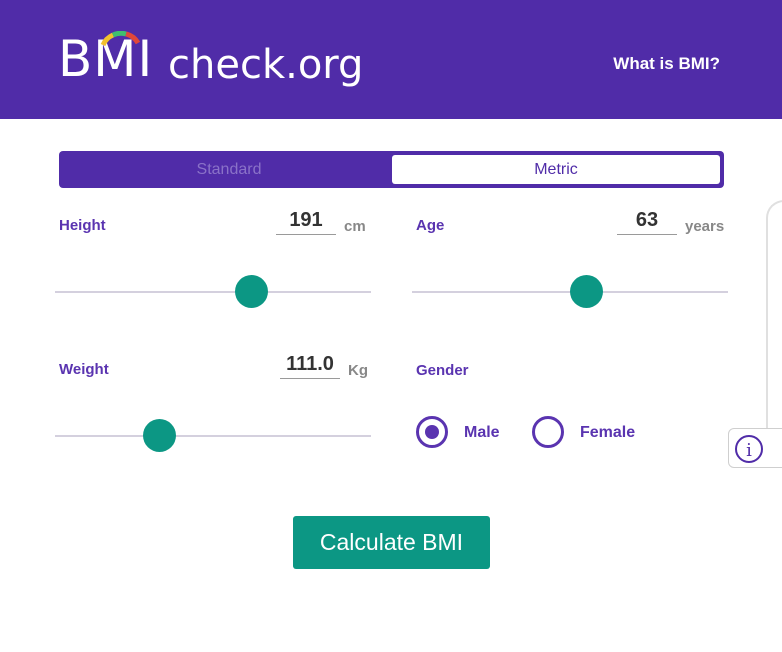 This screenshot has height=652, width=782. What do you see at coordinates (358, 370) in the screenshot?
I see `weight-unit: Kg` at bounding box center [358, 370].